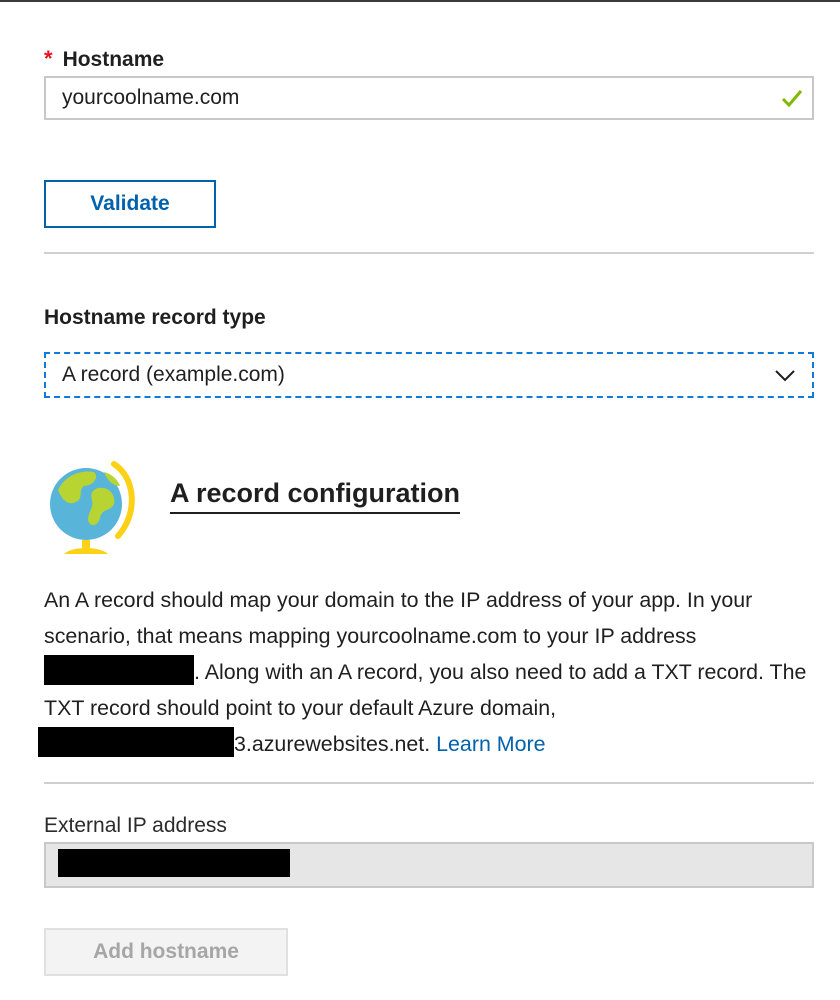 The width and height of the screenshot is (840, 1000). Describe the element at coordinates (429, 865) in the screenshot. I see `external-ip-field` at that location.